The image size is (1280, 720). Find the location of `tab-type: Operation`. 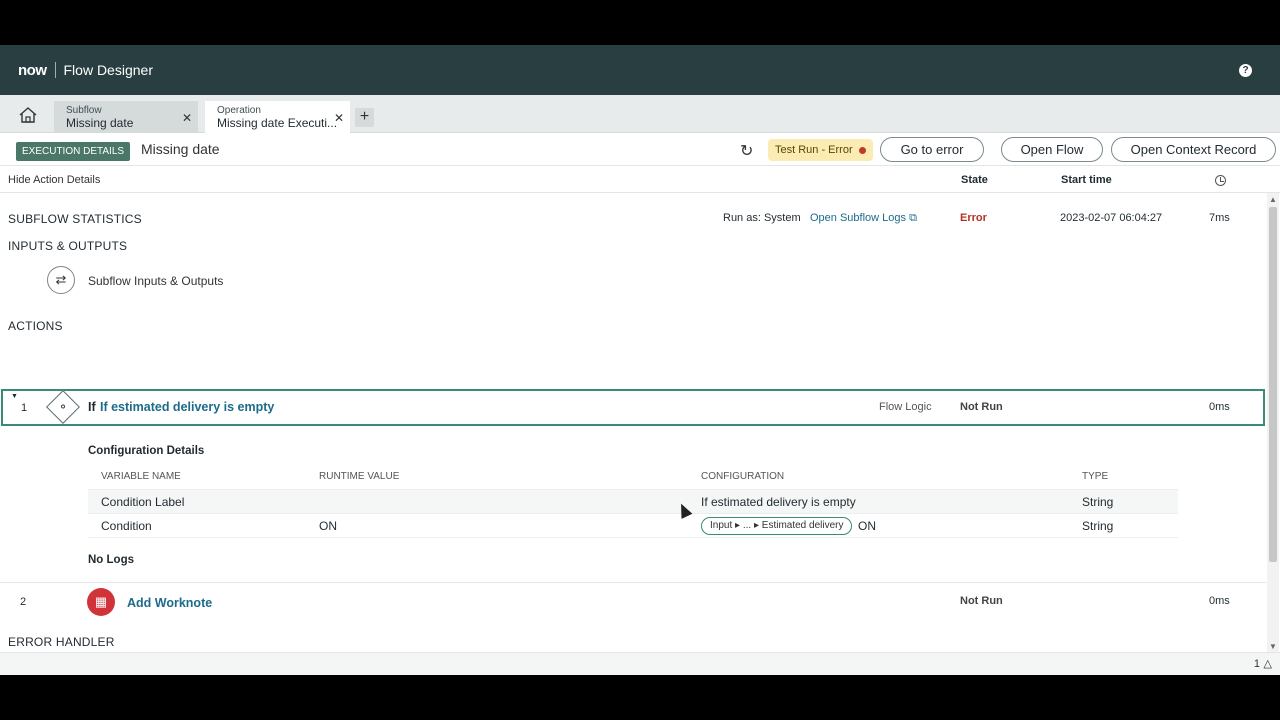

tab-type: Operation is located at coordinates (239, 110).